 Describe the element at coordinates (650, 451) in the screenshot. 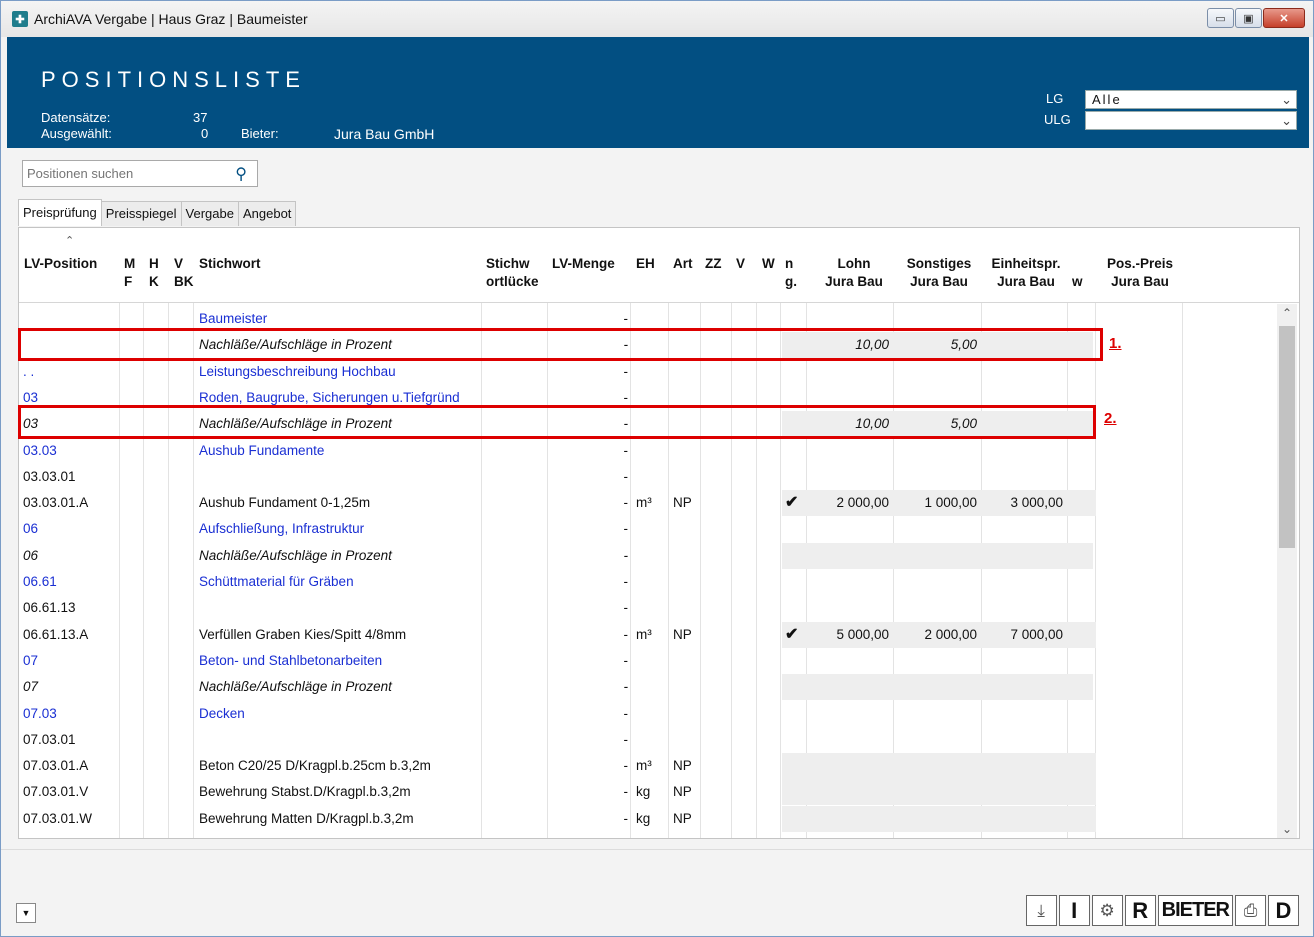

I see `table-row: 03.03 Aushub Fundamente -` at that location.